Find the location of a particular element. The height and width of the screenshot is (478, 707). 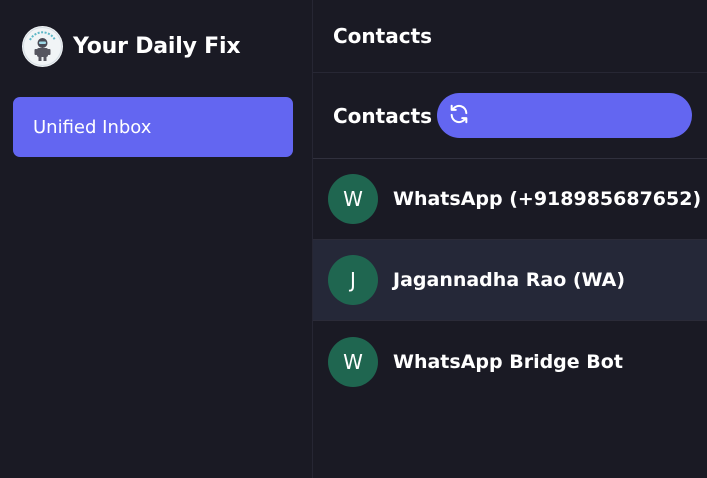

brand-title: Your Daily Fix is located at coordinates (157, 46).